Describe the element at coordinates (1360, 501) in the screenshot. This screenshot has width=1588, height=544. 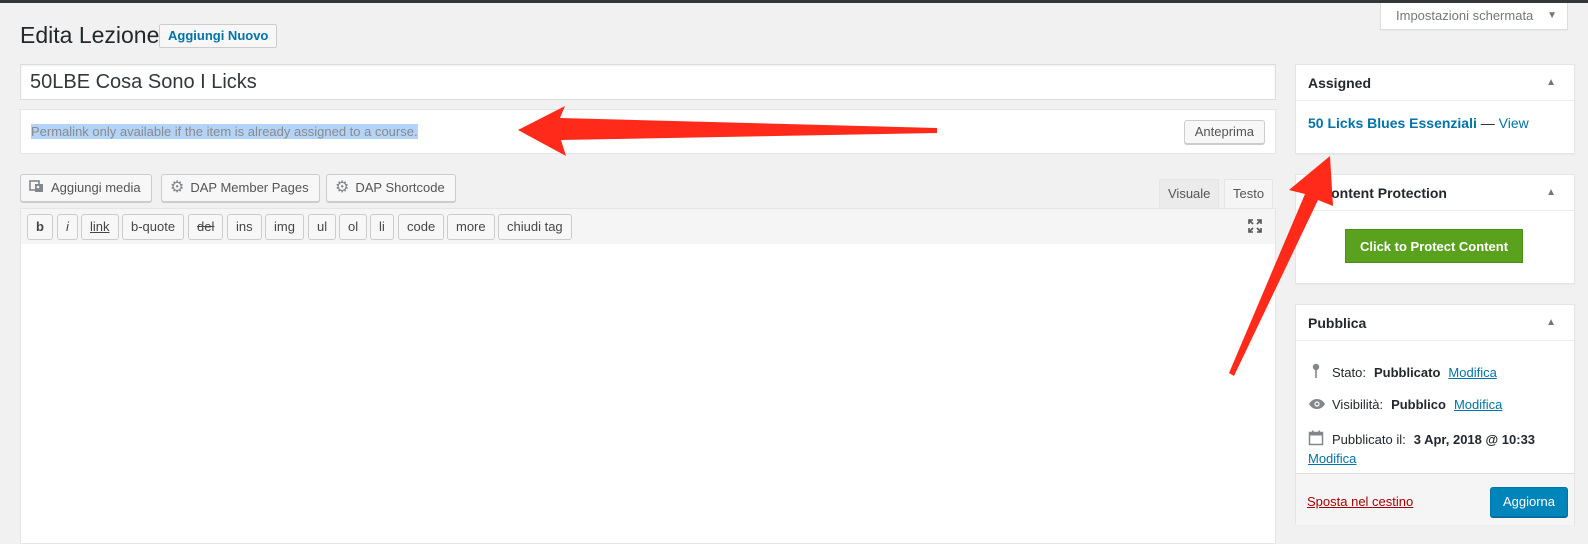
I see `move-to-trash-link: Sposta nel cestino` at that location.